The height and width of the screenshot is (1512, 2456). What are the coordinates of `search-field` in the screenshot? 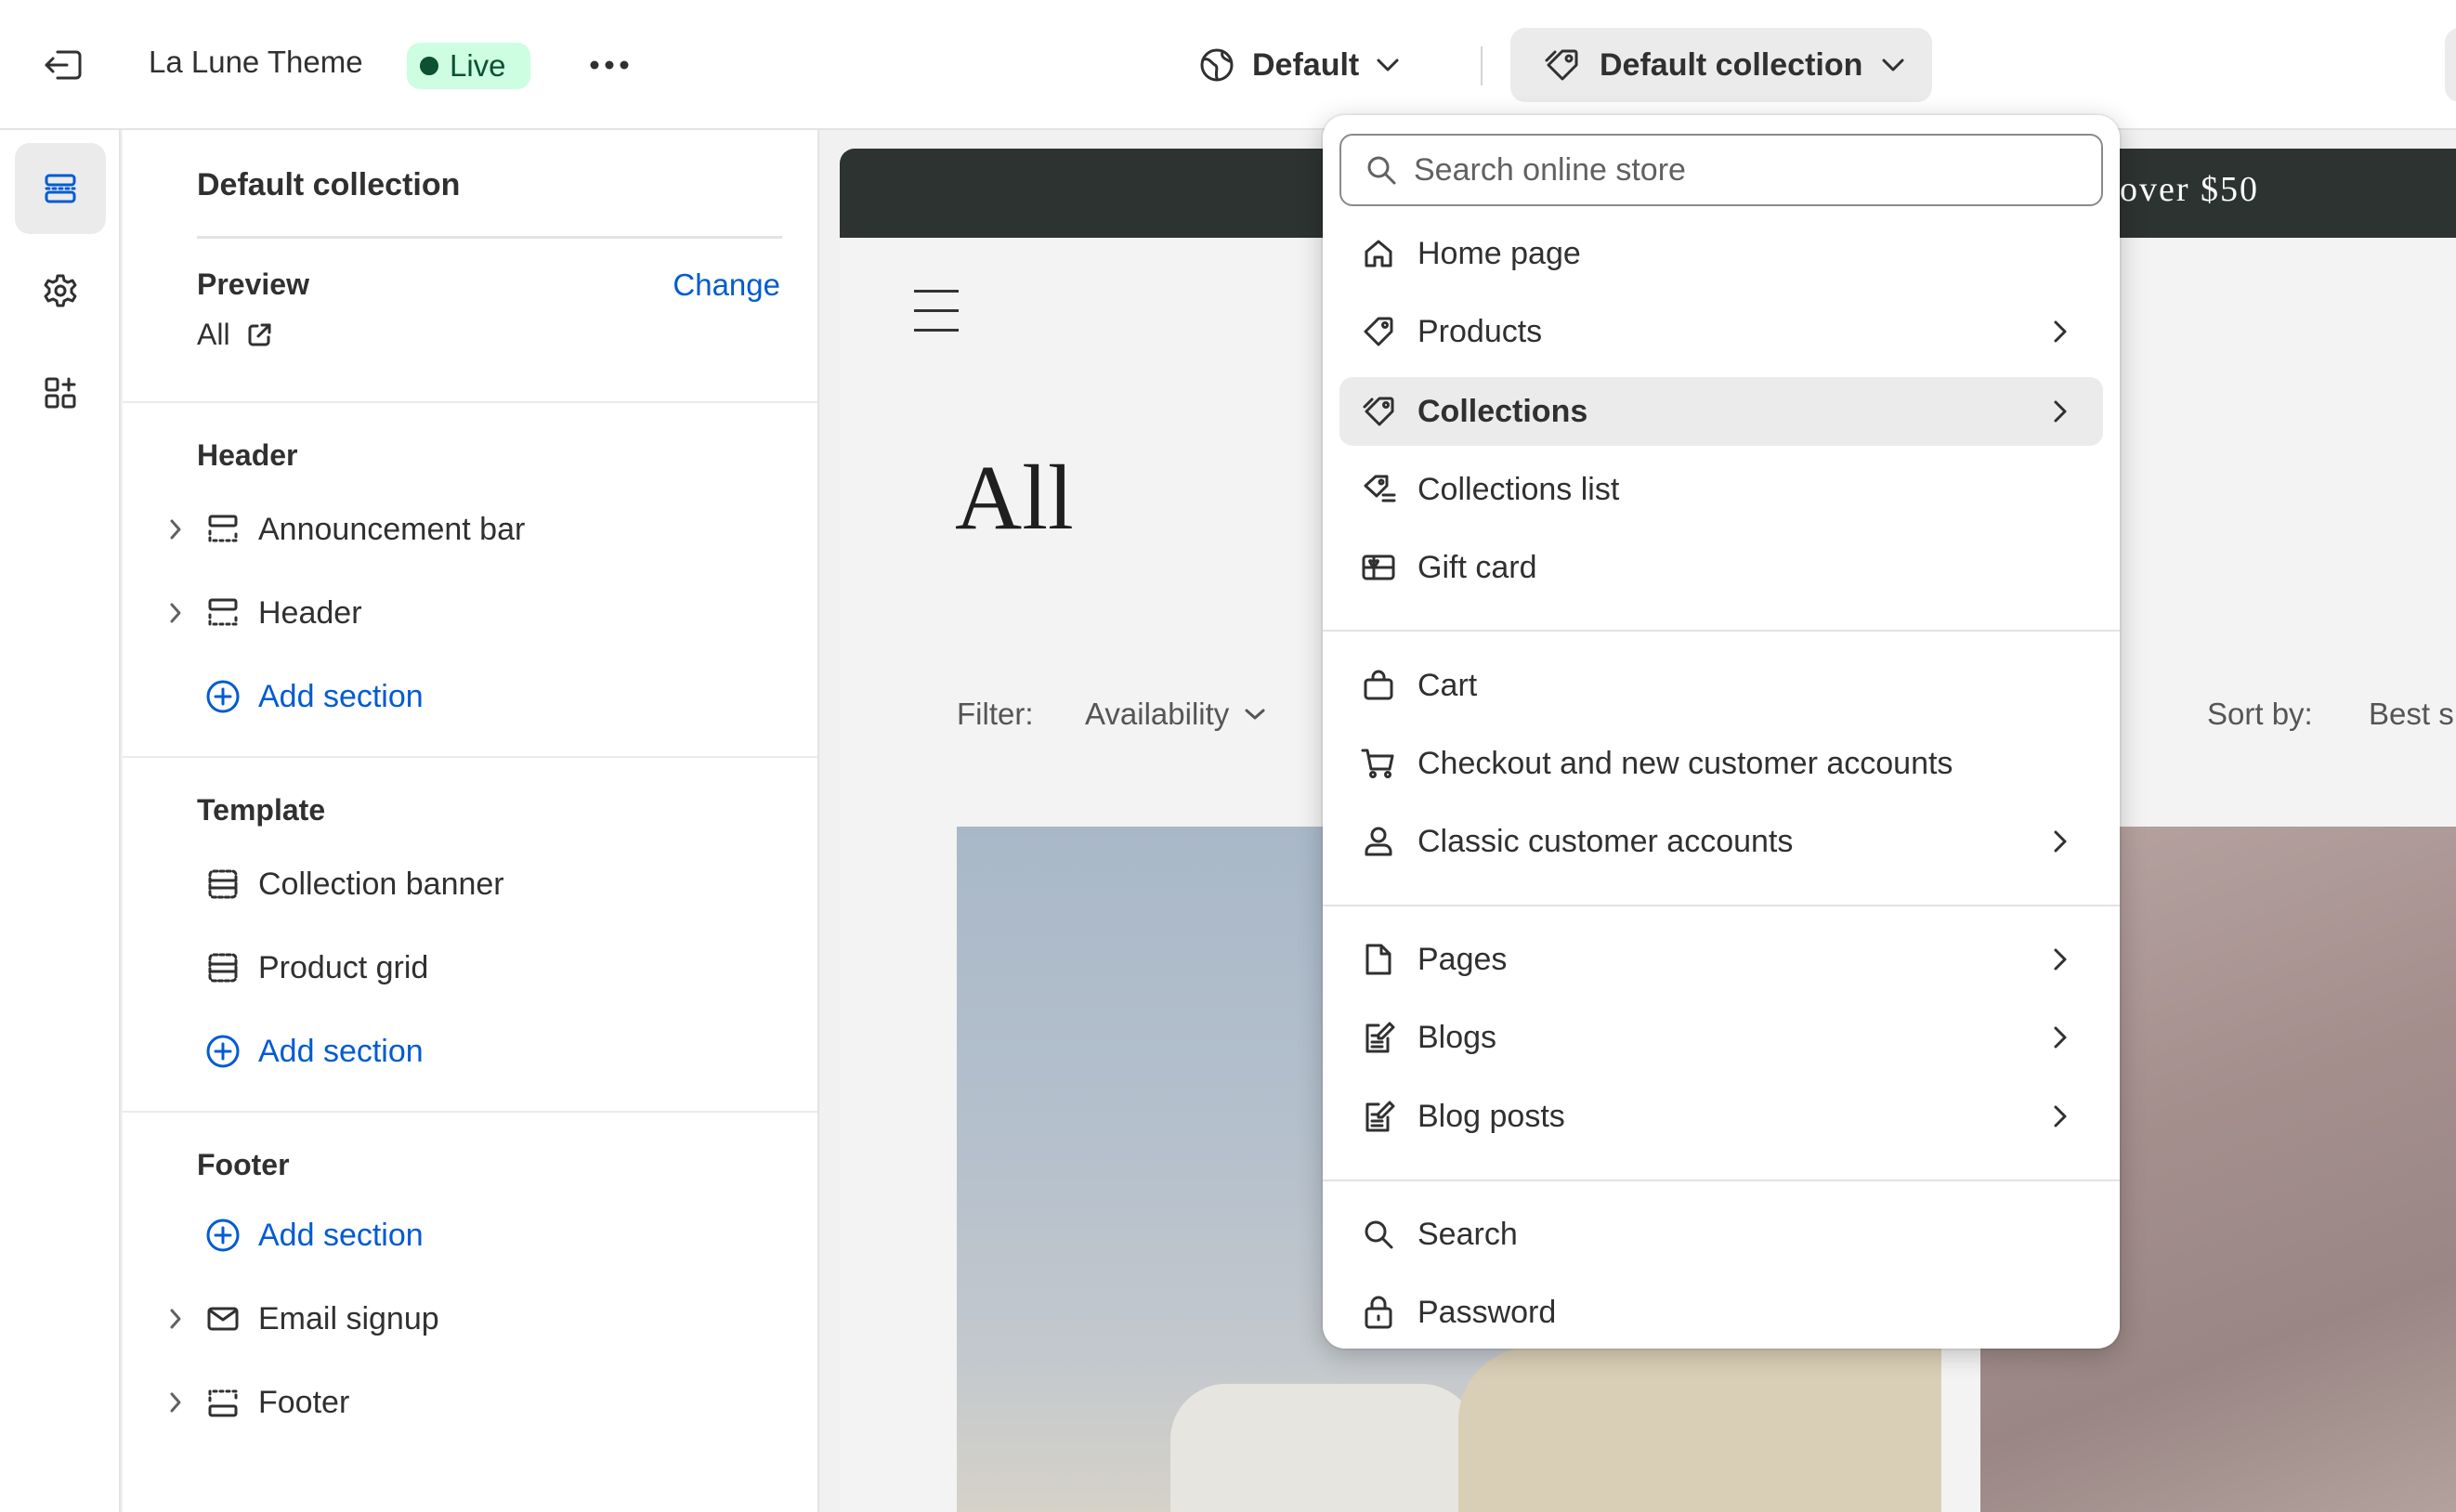 It's located at (1721, 170).